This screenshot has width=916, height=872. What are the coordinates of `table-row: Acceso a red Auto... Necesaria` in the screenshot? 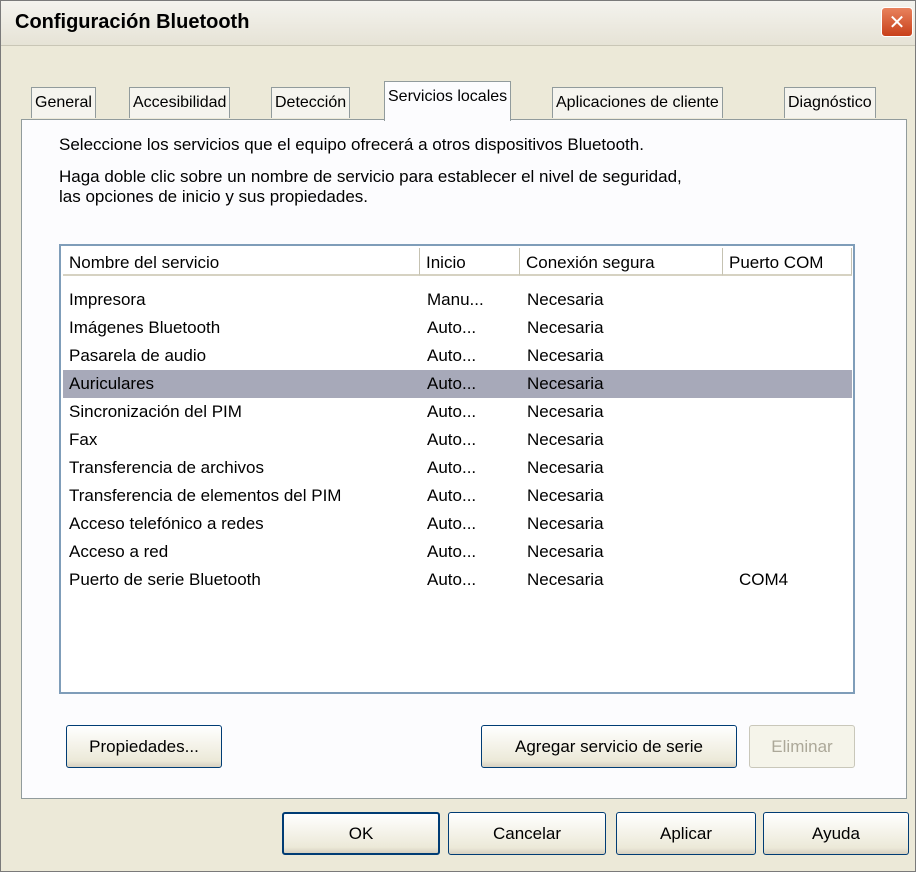 It's located at (457, 552).